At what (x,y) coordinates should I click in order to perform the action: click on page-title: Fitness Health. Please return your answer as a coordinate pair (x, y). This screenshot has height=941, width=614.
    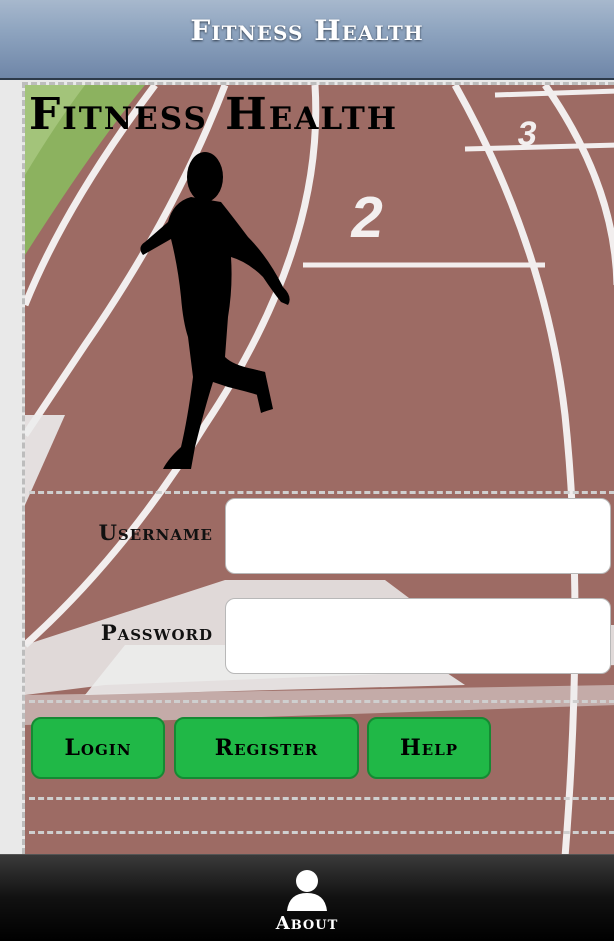
    Looking at the image, I should click on (214, 114).